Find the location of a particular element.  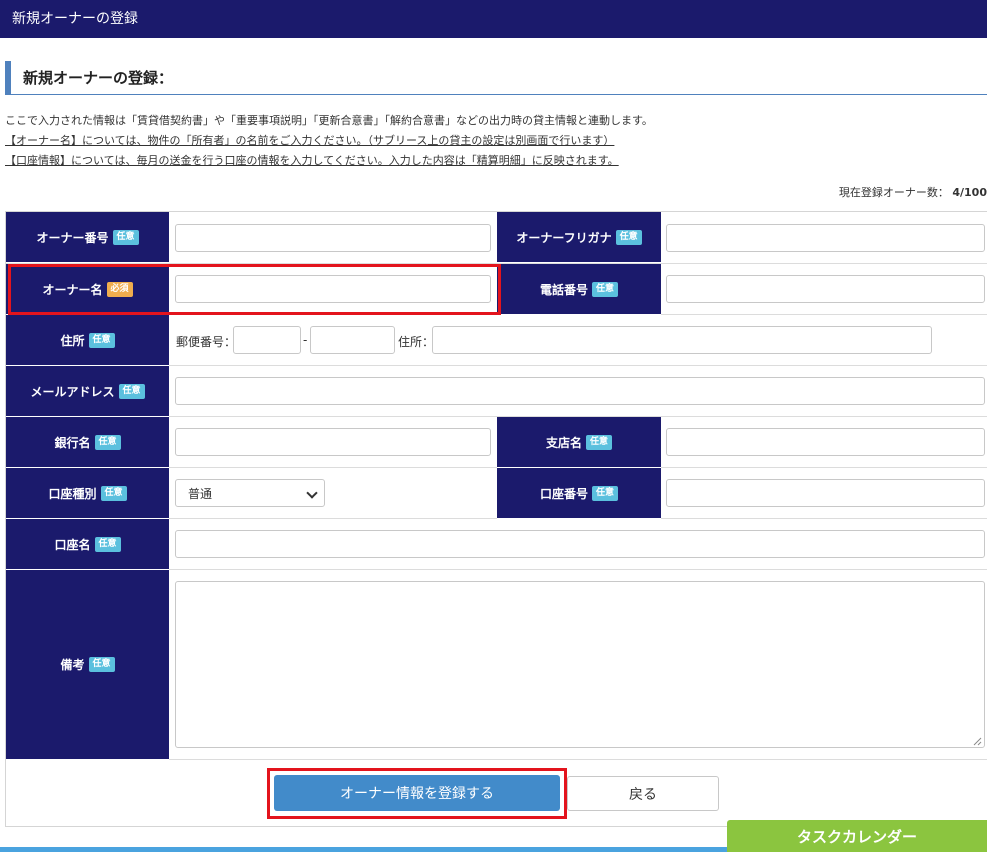

account-number-text: 口座番号 is located at coordinates (563, 493).